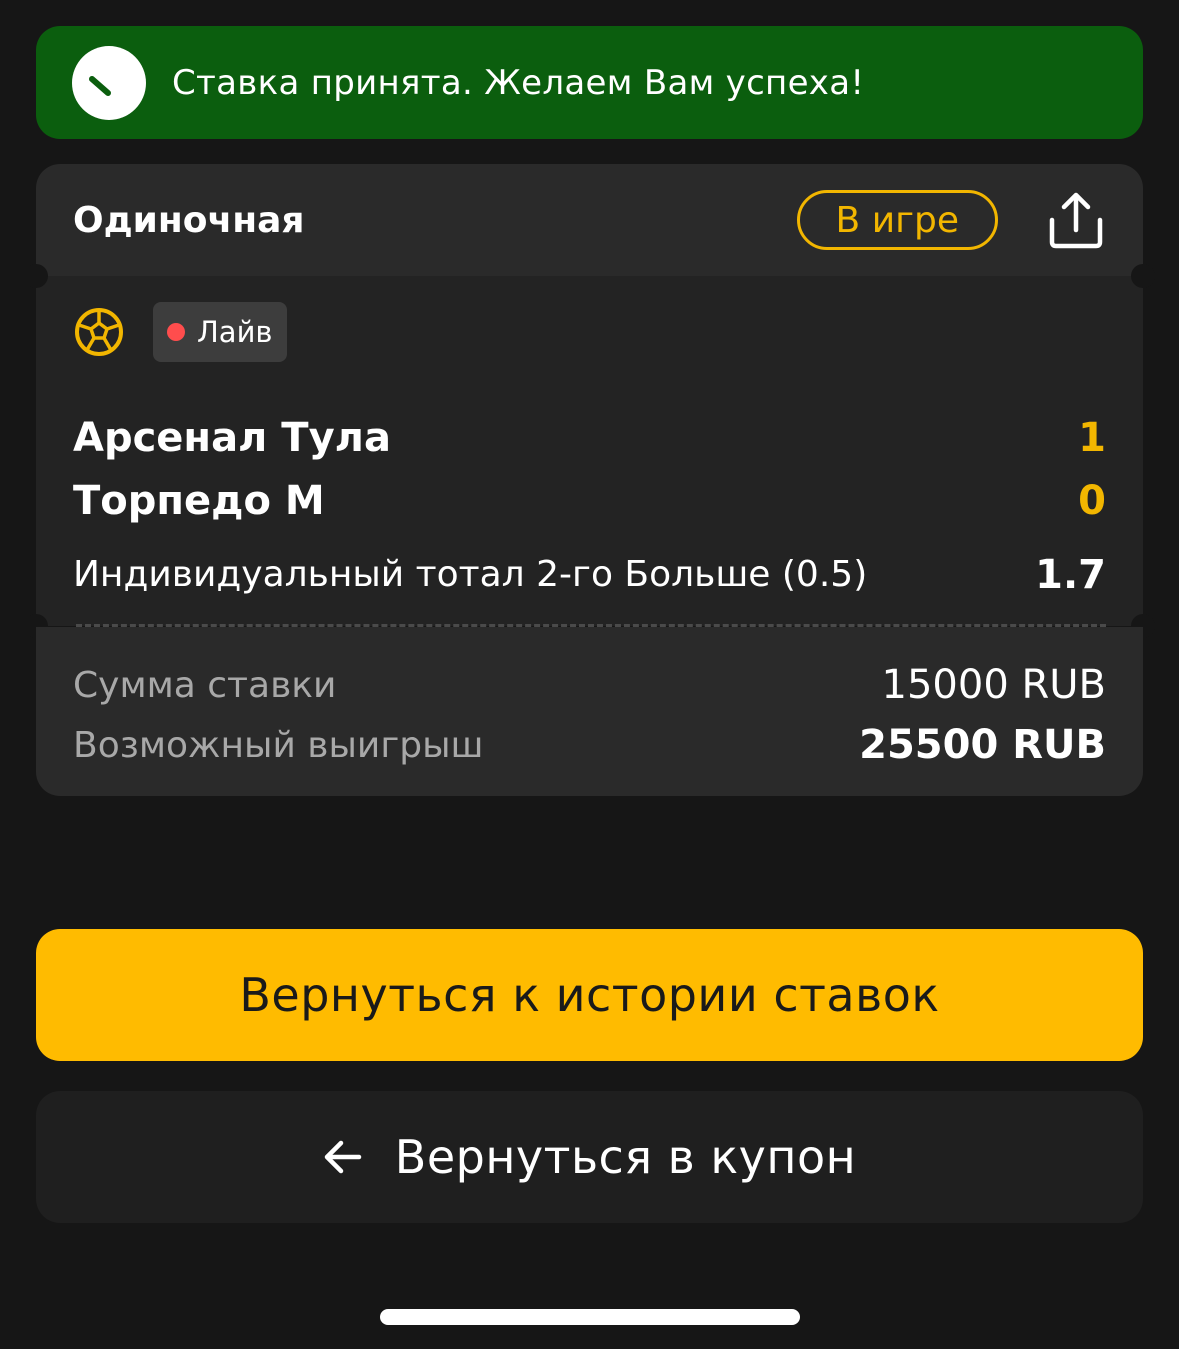 The width and height of the screenshot is (1179, 1349). What do you see at coordinates (589, 437) in the screenshot?
I see `home-team-row: Арсенал Тула 1` at bounding box center [589, 437].